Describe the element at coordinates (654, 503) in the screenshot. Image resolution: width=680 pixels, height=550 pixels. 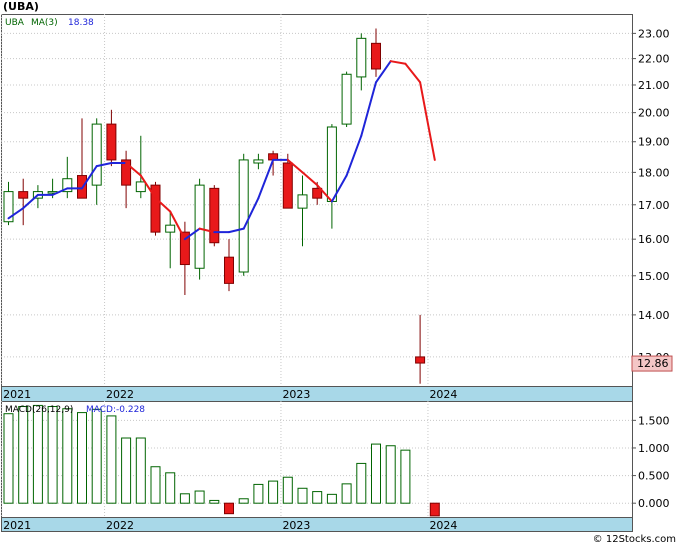
I see `macd-tick-label: 0.000` at that location.